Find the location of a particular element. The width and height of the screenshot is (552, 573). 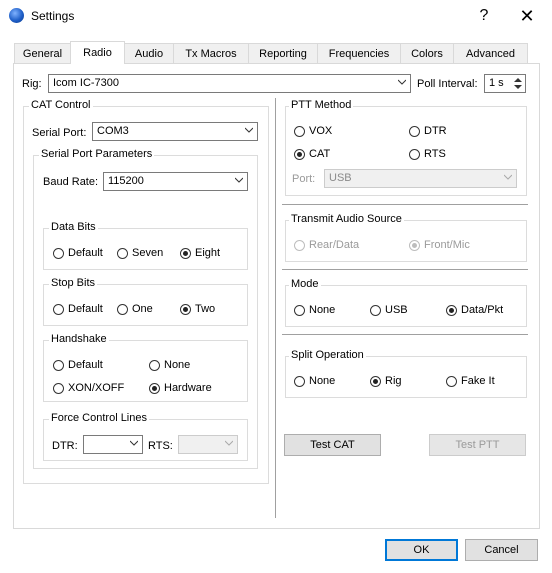

help-button: ? is located at coordinates (484, 16).